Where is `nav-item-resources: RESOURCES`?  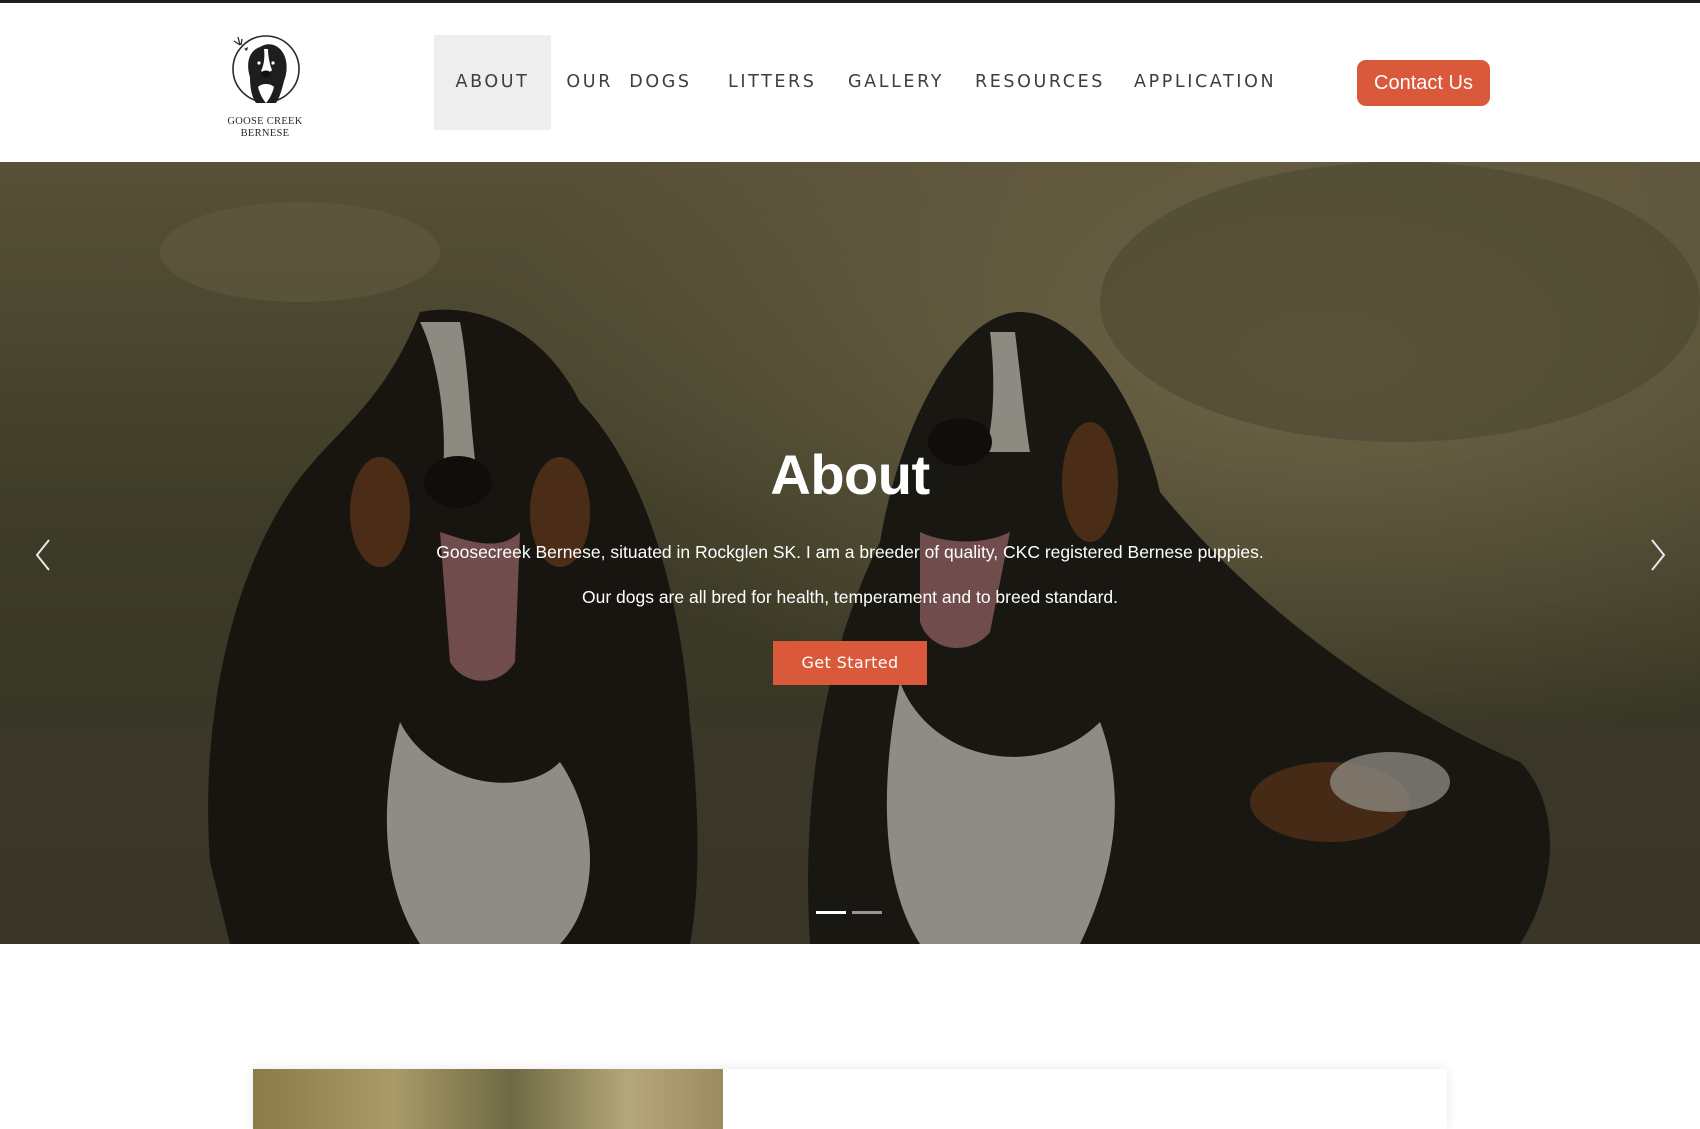 nav-item-resources: RESOURCES is located at coordinates (1038, 82).